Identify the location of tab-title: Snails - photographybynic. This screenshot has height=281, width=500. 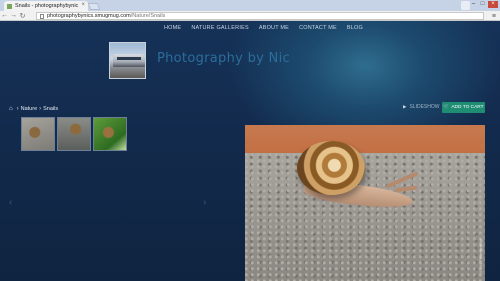
(47, 6).